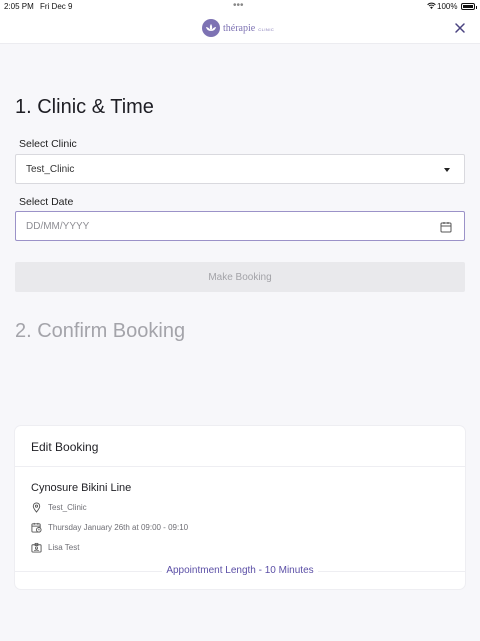 This screenshot has height=641, width=480. Describe the element at coordinates (447, 170) in the screenshot. I see `chevron-down-icon` at that location.